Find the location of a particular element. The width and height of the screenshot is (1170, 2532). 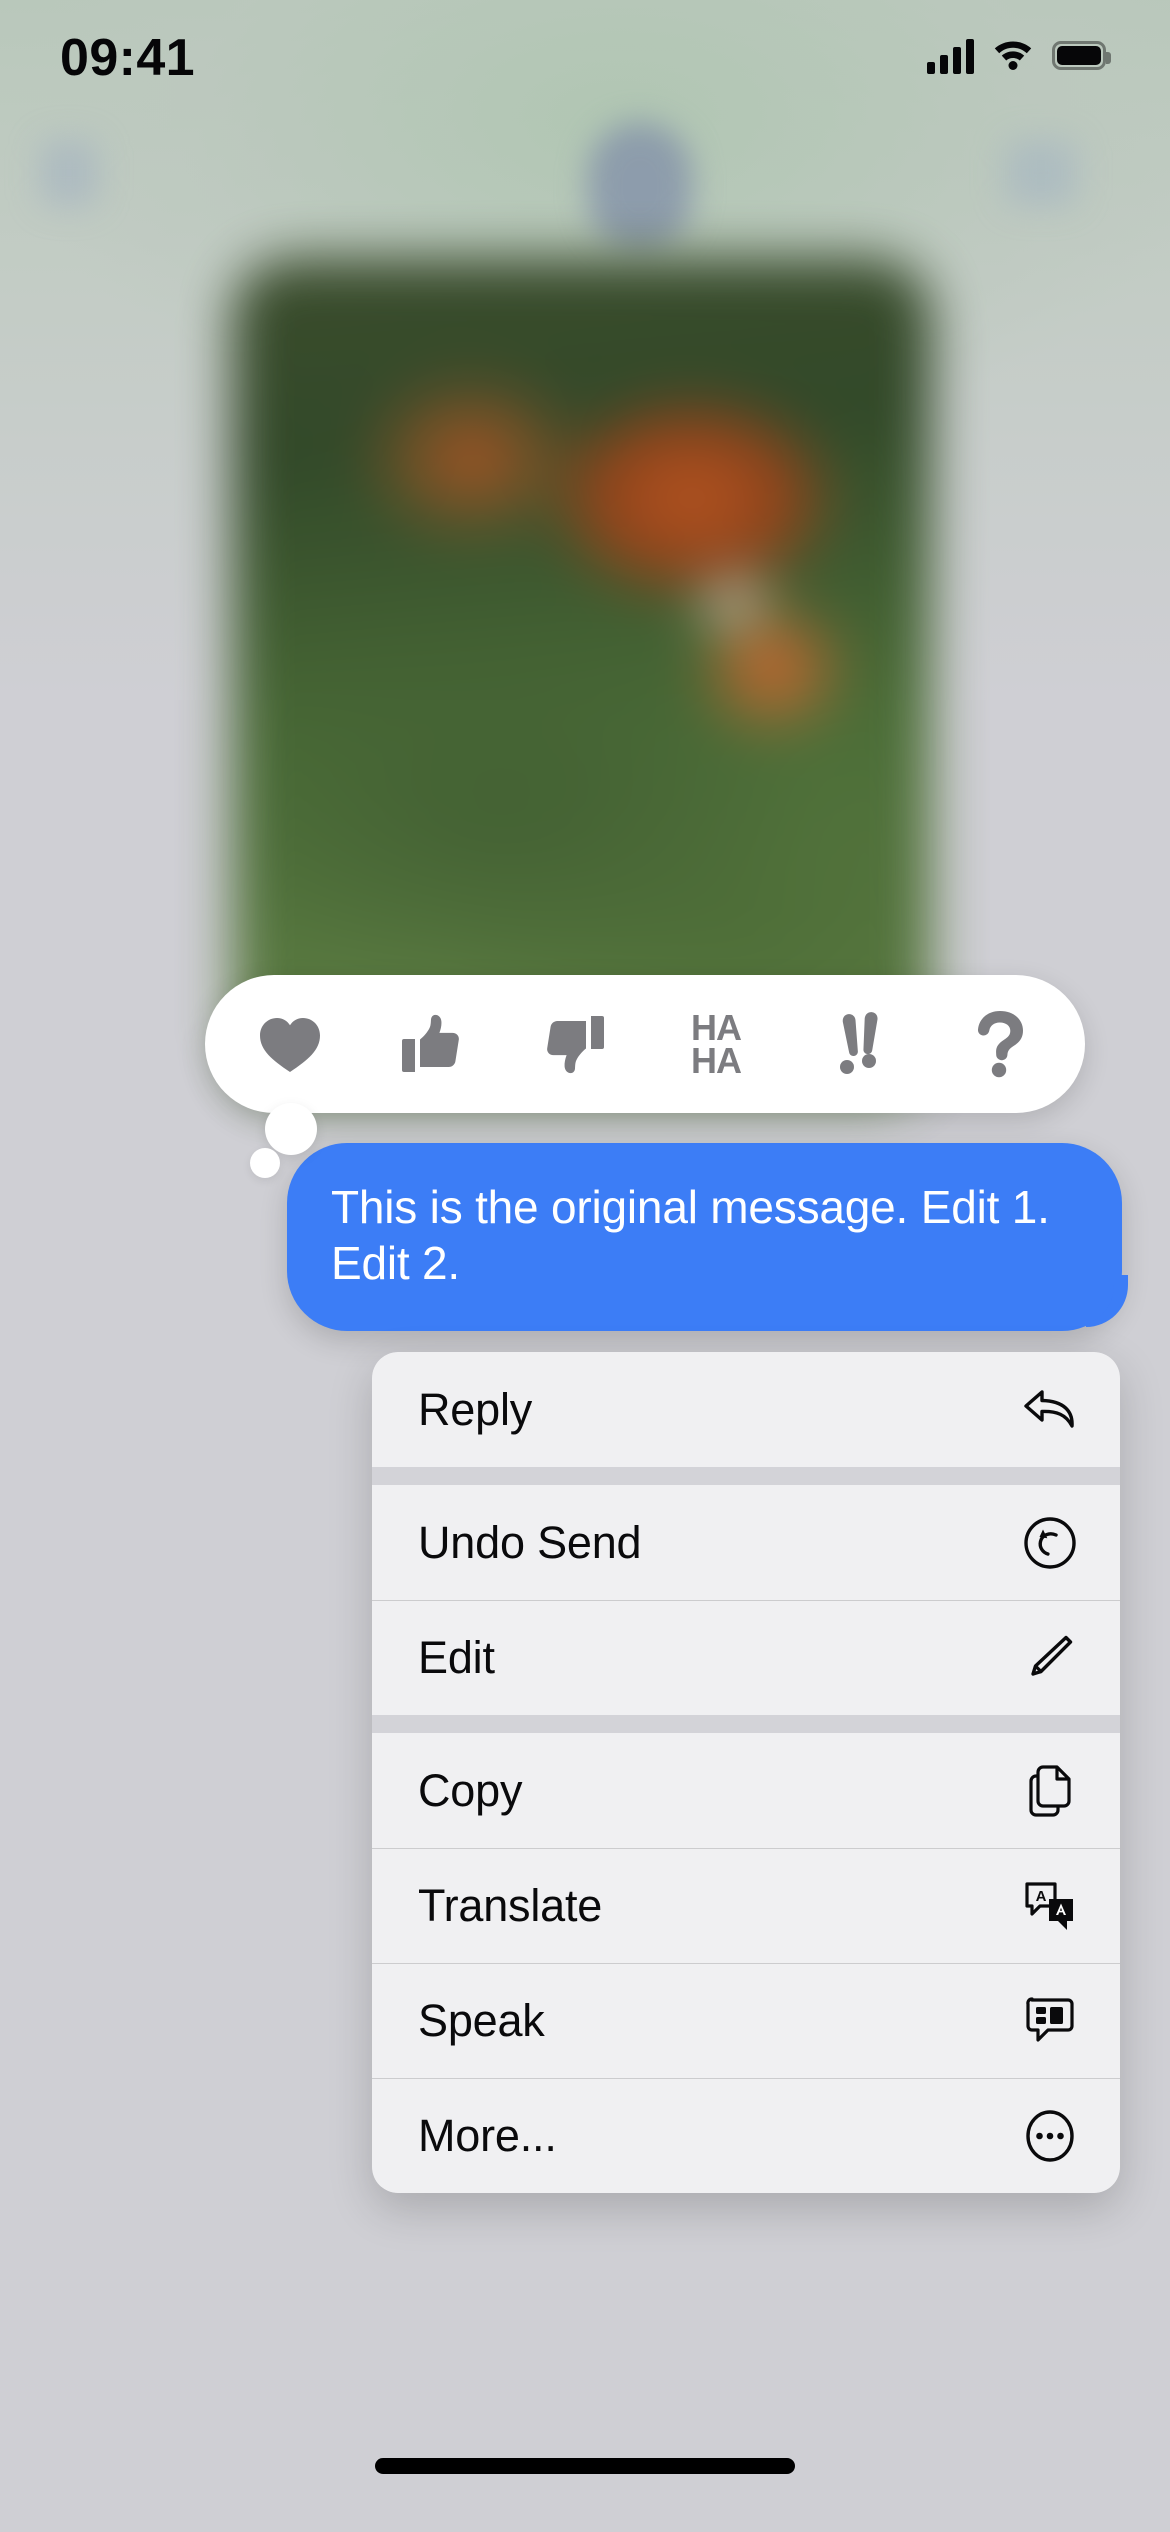

bubble-tail-icon is located at coordinates (1114, 1303).